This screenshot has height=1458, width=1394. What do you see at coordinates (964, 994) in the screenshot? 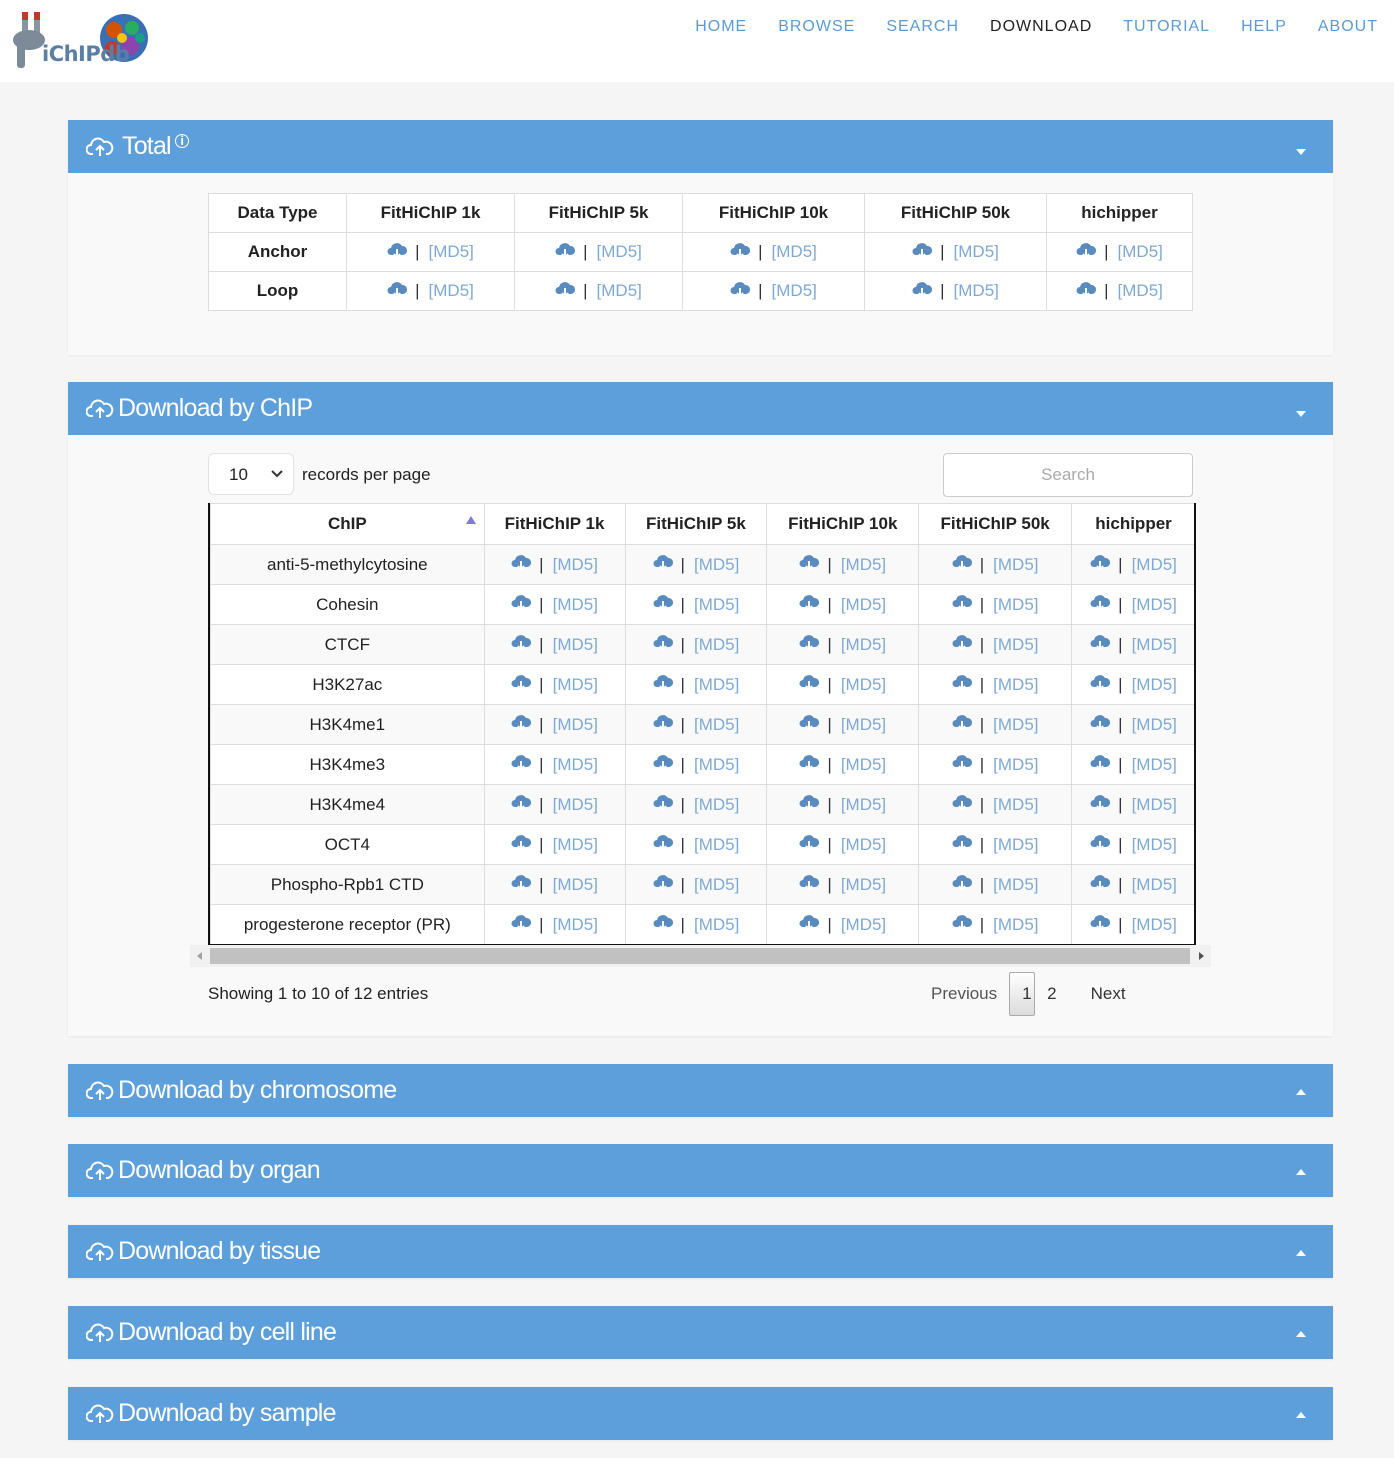
I see `pagination-previous: Previous` at bounding box center [964, 994].